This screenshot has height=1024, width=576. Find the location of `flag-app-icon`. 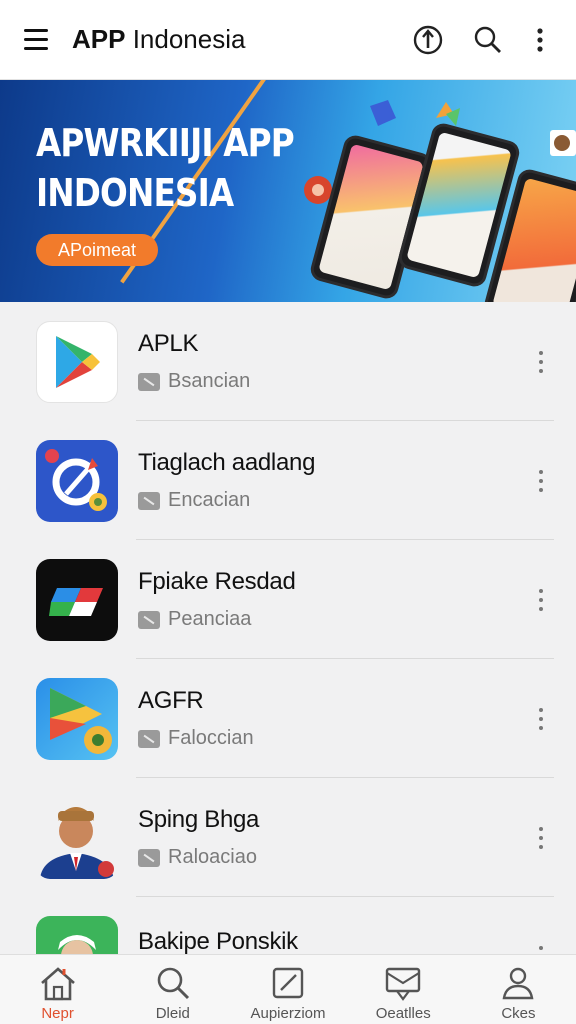

flag-app-icon is located at coordinates (77, 599).